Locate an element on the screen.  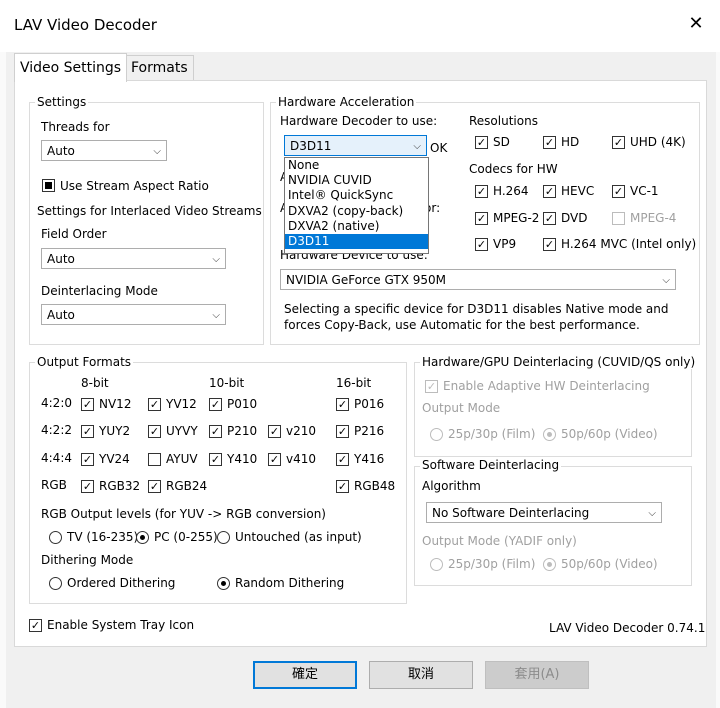
fmt-p210-checkbox: ✓ is located at coordinates (215, 431).